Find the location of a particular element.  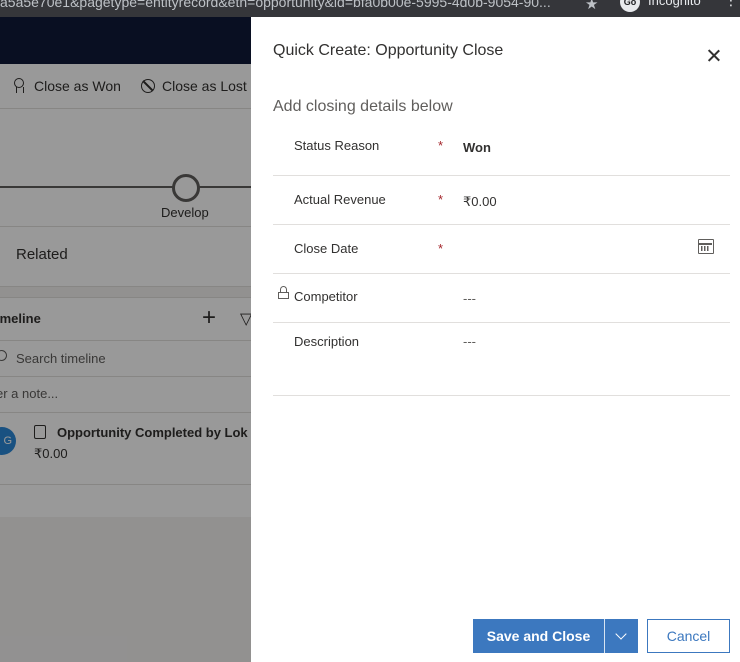

actual-revenue-value: ₹0.00 is located at coordinates (480, 202).